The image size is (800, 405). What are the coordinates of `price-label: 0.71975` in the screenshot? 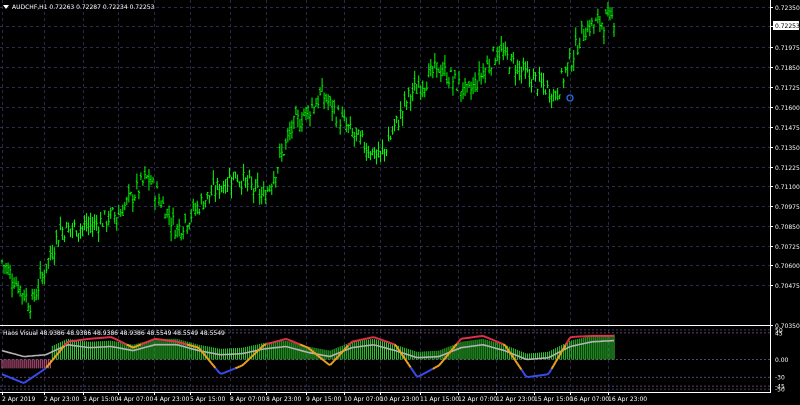 It's located at (787, 48).